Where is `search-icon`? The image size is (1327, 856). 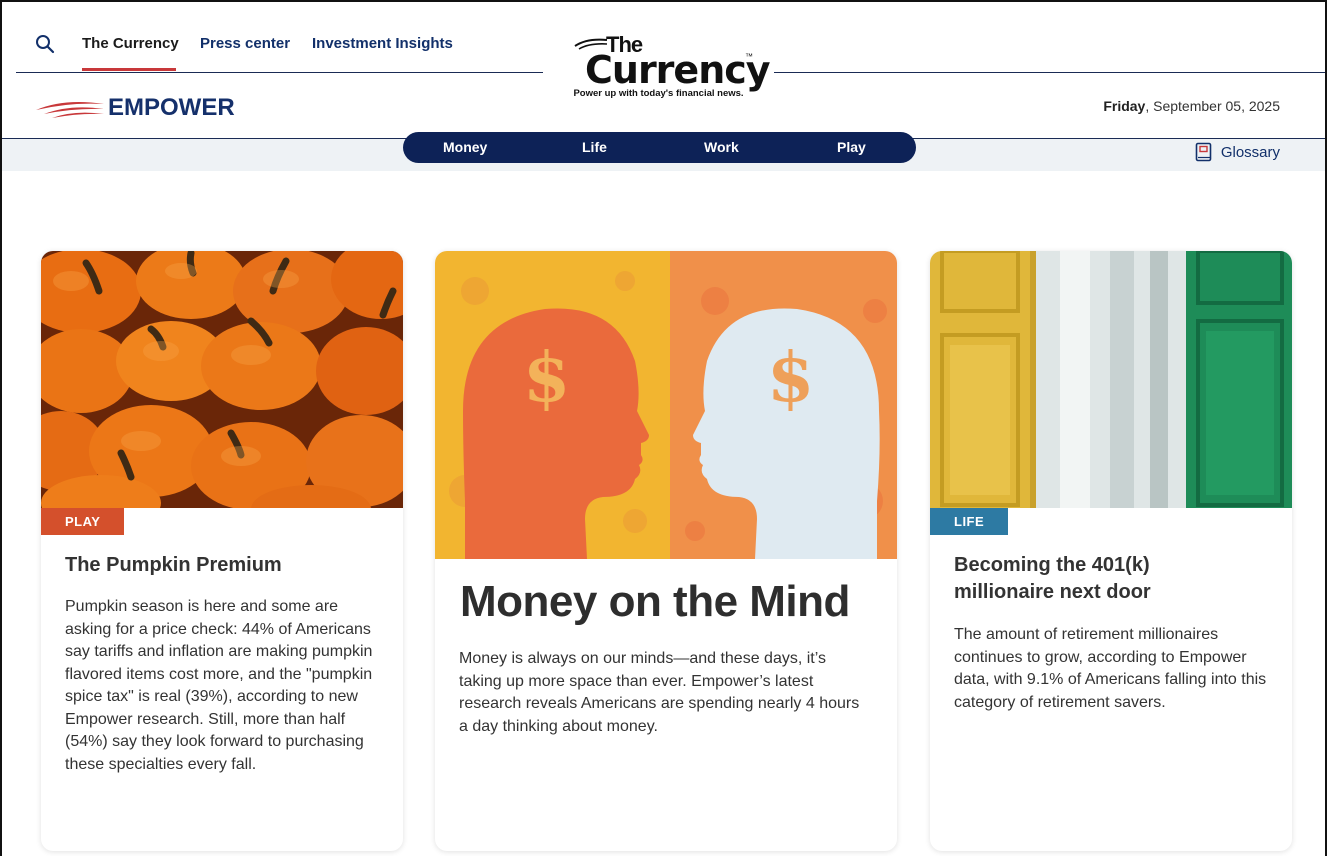
search-icon is located at coordinates (45, 44).